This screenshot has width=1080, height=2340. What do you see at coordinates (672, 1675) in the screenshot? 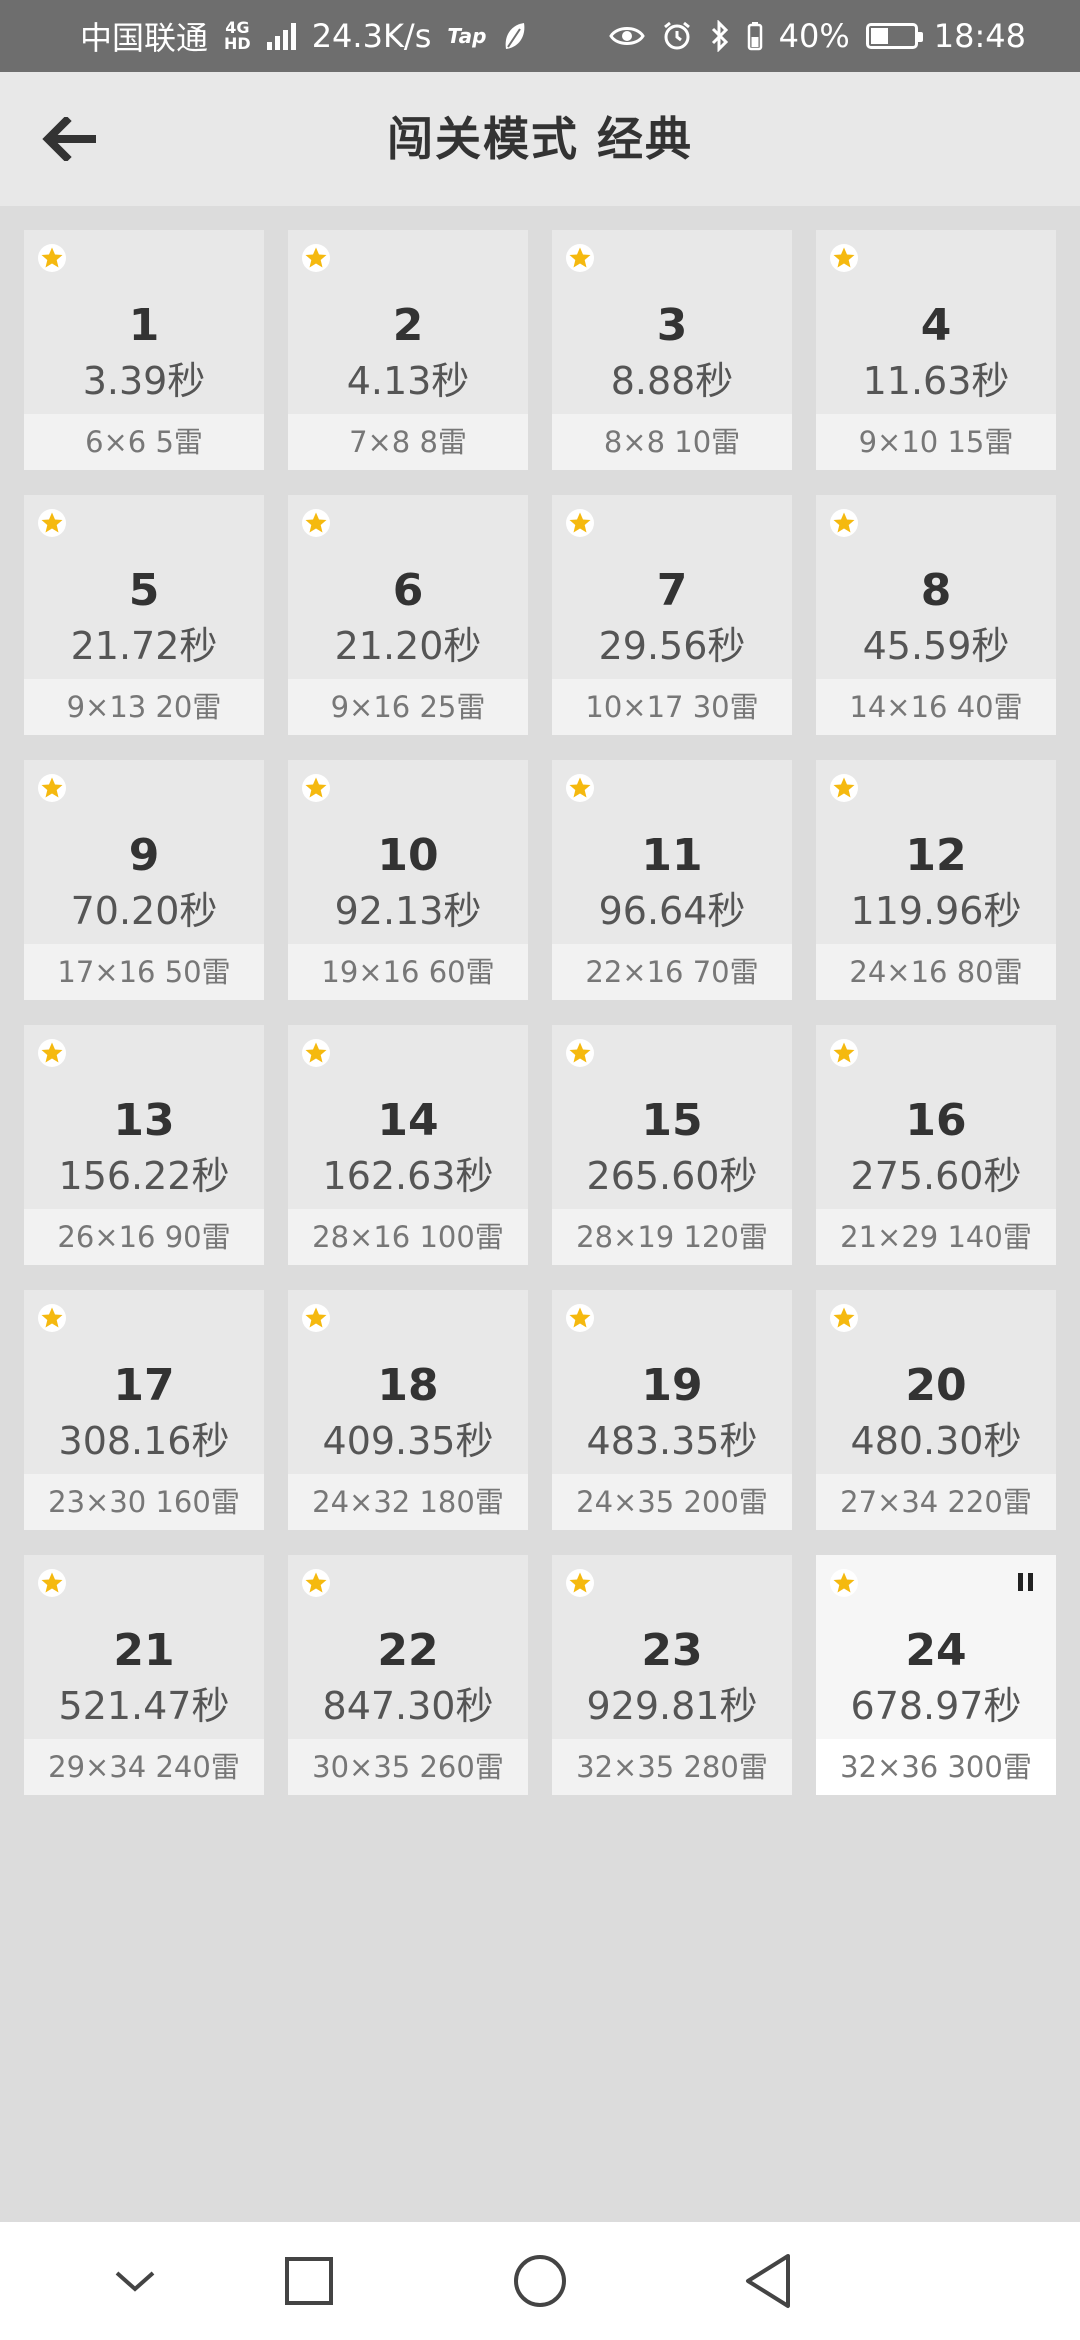
I see `level-card-23: 23 929.81秒 32×35 280雷` at bounding box center [672, 1675].